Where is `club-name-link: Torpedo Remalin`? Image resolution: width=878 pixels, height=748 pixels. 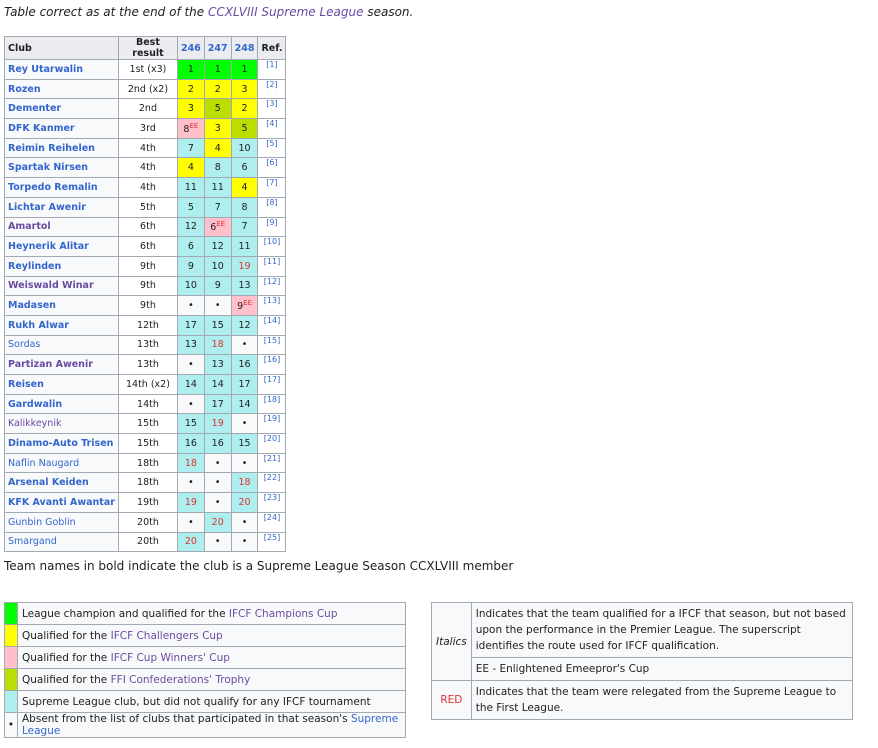
club-name-link: Torpedo Remalin is located at coordinates (61, 187).